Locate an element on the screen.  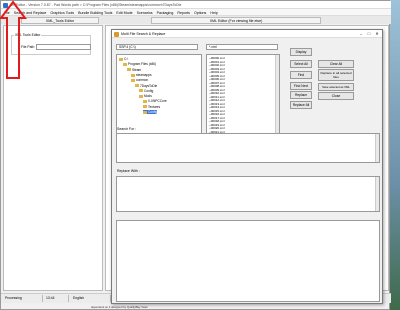
tree-node: steamapps is located at coordinates (141, 75).